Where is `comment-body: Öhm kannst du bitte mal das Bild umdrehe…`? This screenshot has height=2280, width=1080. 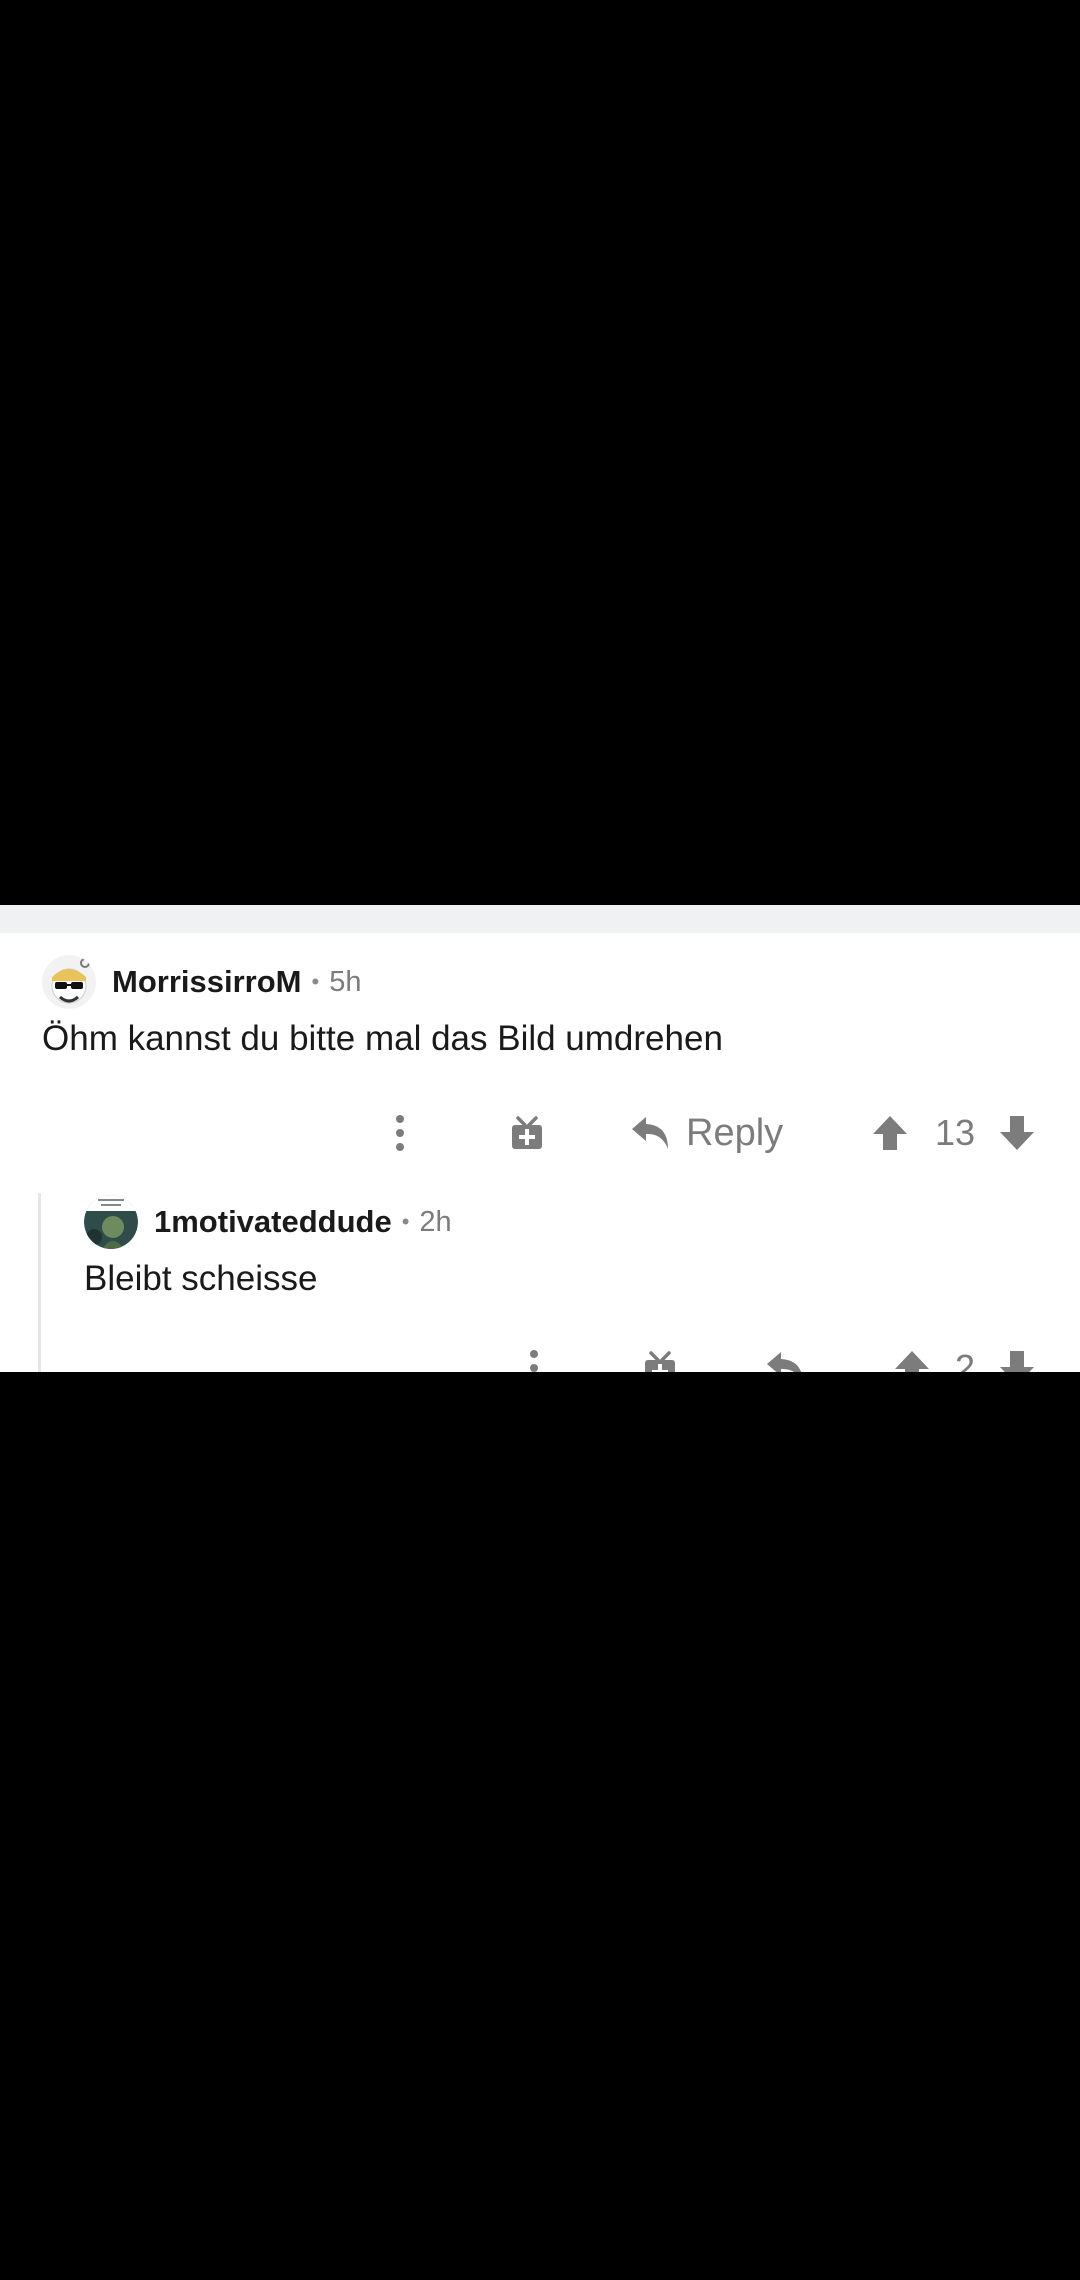 comment-body: Öhm kannst du bitte mal das Bild umdrehe… is located at coordinates (382, 1038).